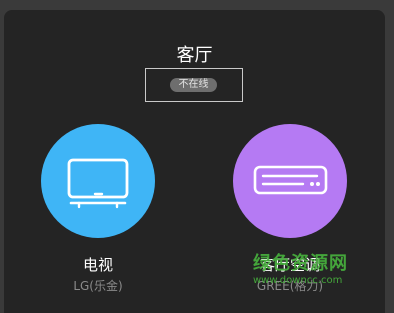 This screenshot has width=394, height=313. What do you see at coordinates (98, 286) in the screenshot?
I see `device-tv-brand: LG(乐金)` at bounding box center [98, 286].